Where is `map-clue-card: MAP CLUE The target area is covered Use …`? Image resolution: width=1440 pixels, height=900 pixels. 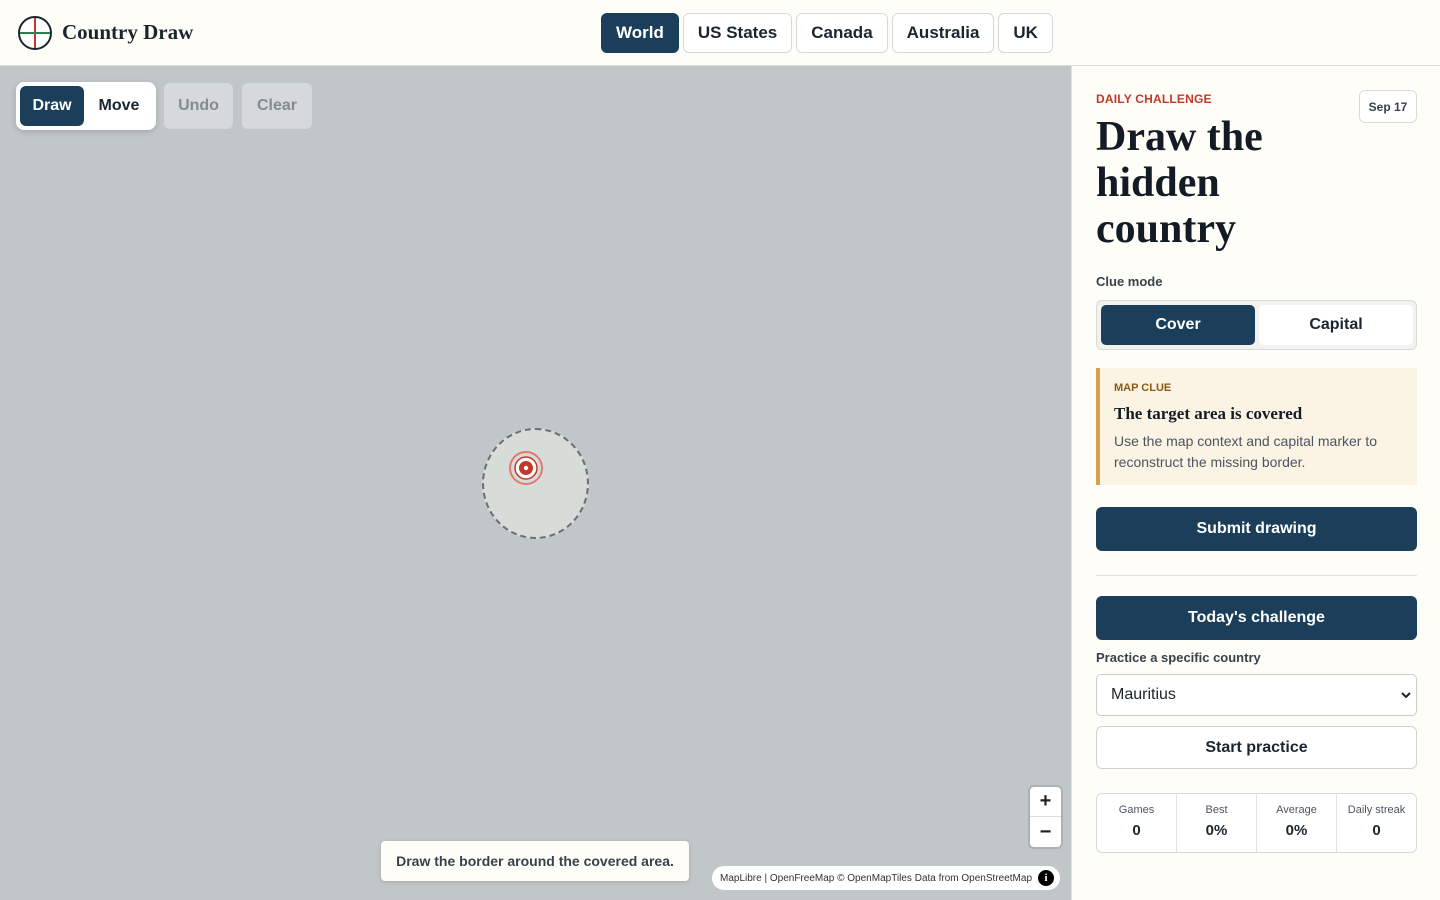 map-clue-card: MAP CLUE The target area is covered Use … is located at coordinates (1256, 426).